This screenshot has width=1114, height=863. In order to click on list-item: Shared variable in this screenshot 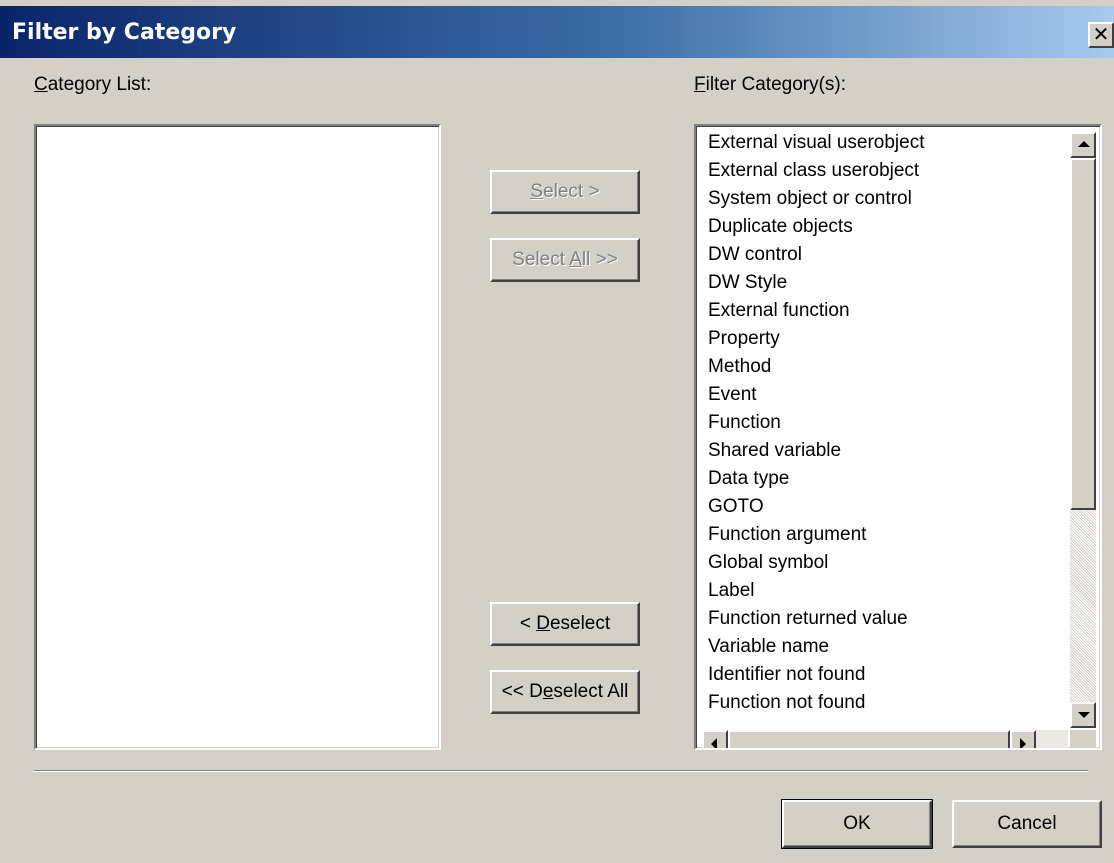, I will do `click(774, 451)`.